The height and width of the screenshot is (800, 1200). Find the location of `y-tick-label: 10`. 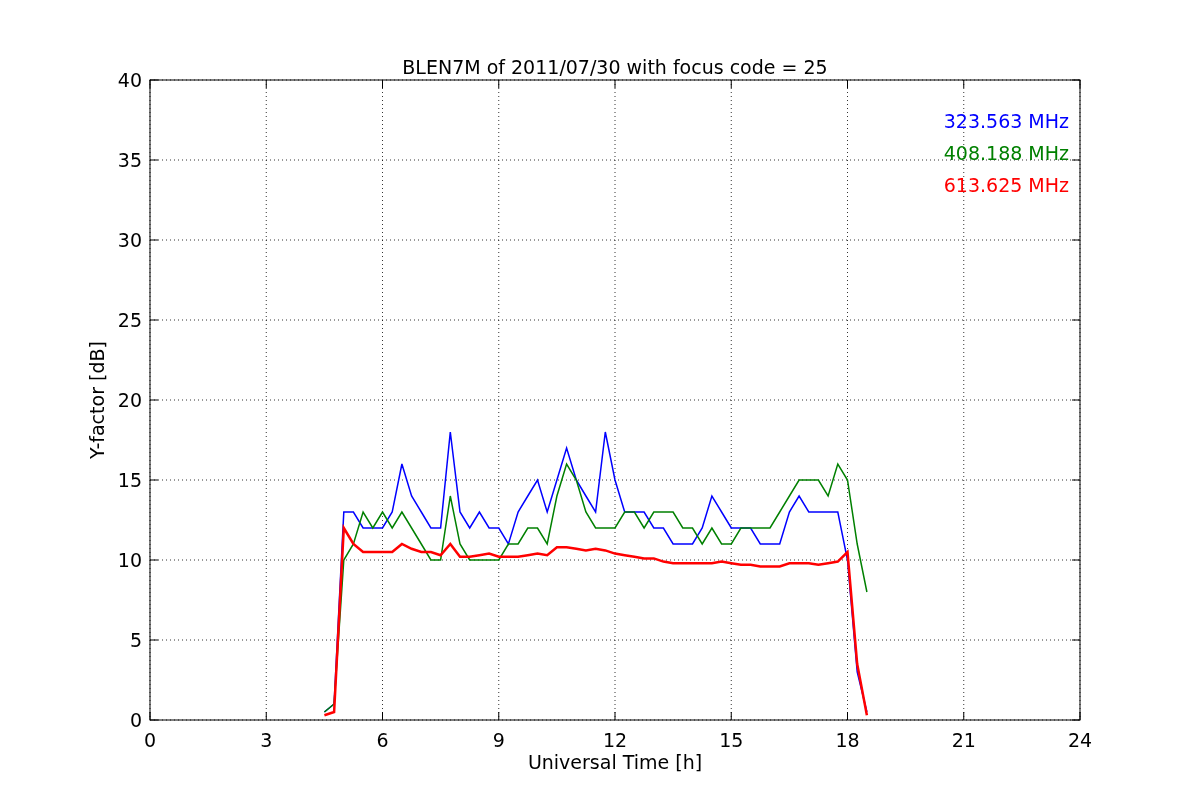

y-tick-label: 10 is located at coordinates (129, 560).